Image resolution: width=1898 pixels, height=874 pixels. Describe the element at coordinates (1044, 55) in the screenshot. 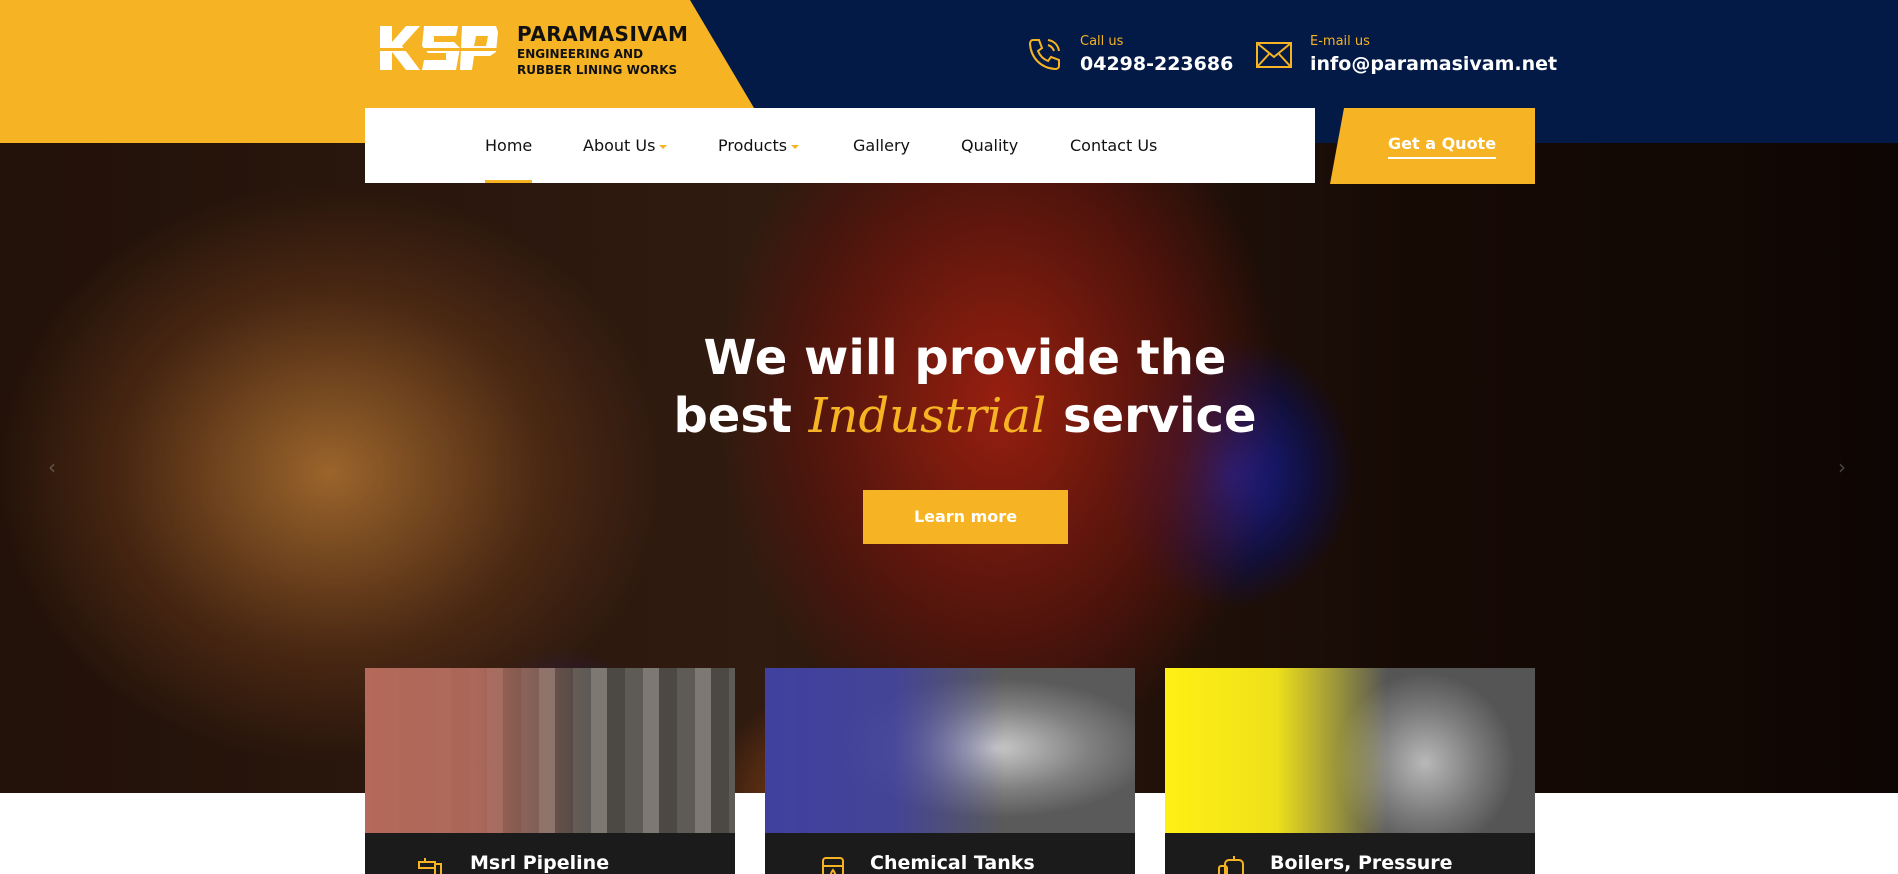

I see `phone-icon` at that location.